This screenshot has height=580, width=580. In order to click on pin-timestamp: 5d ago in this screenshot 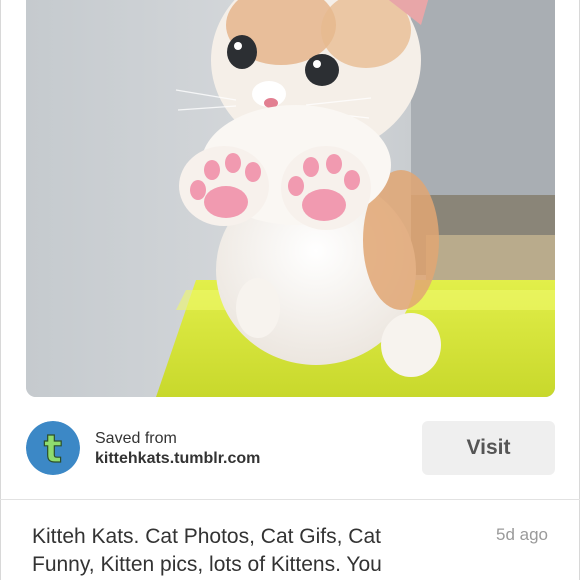, I will do `click(522, 534)`.